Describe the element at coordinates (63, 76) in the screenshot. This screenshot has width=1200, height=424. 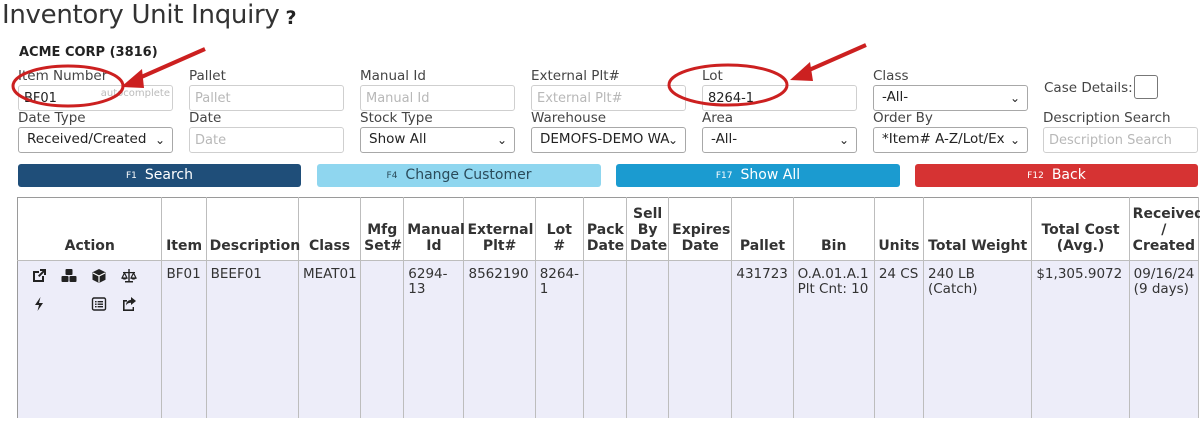
I see `item-number-label: Item Number` at that location.